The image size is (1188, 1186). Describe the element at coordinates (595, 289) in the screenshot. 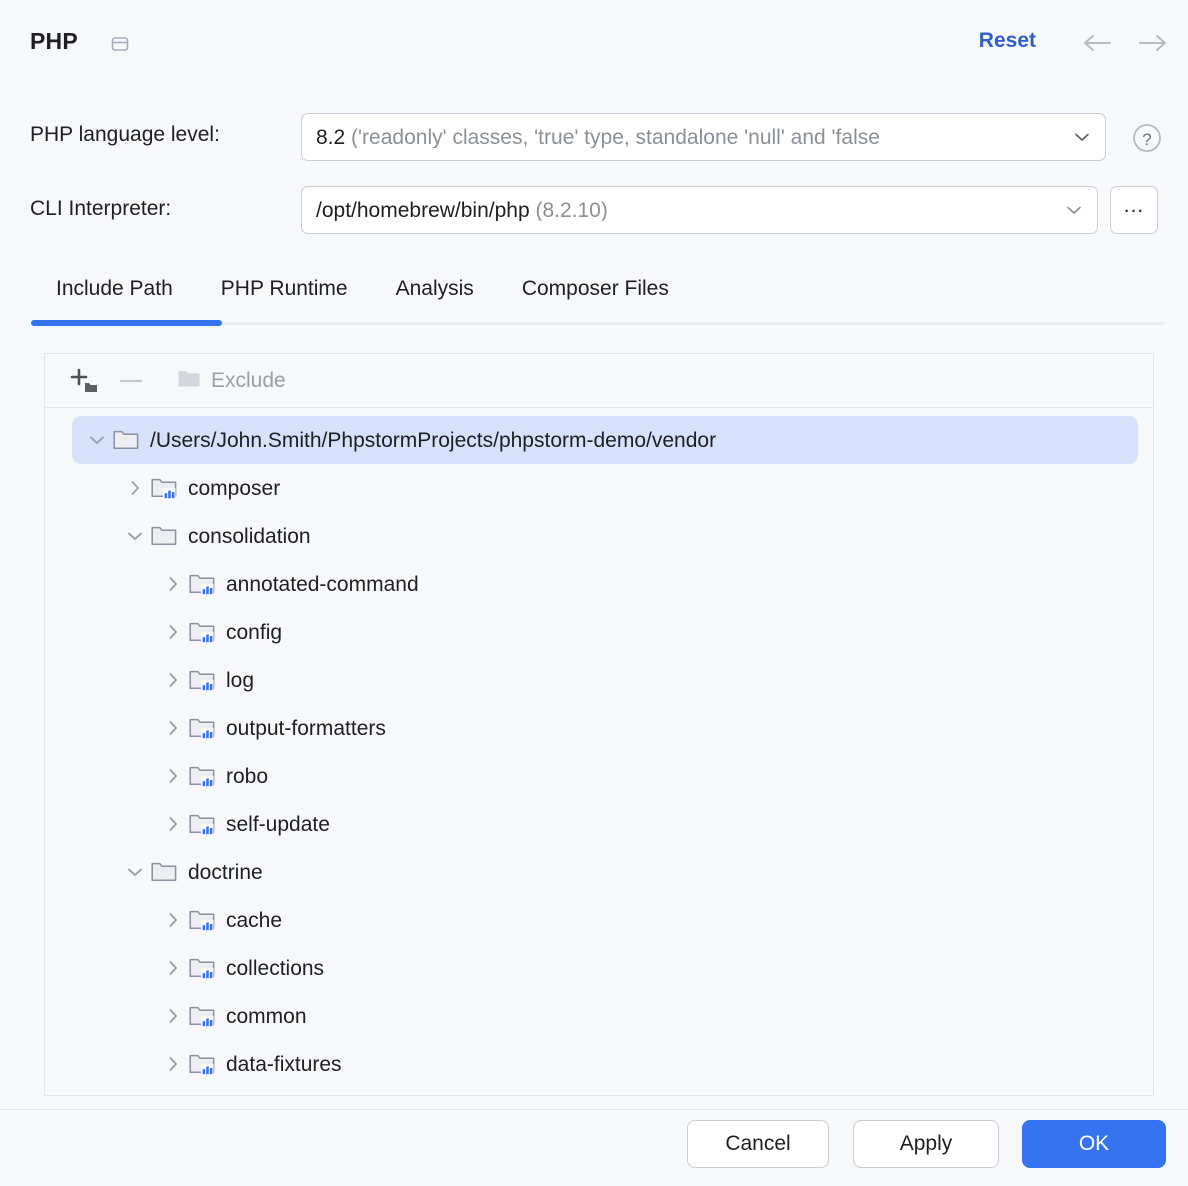

I see `tab-composer-files: Composer Files` at that location.